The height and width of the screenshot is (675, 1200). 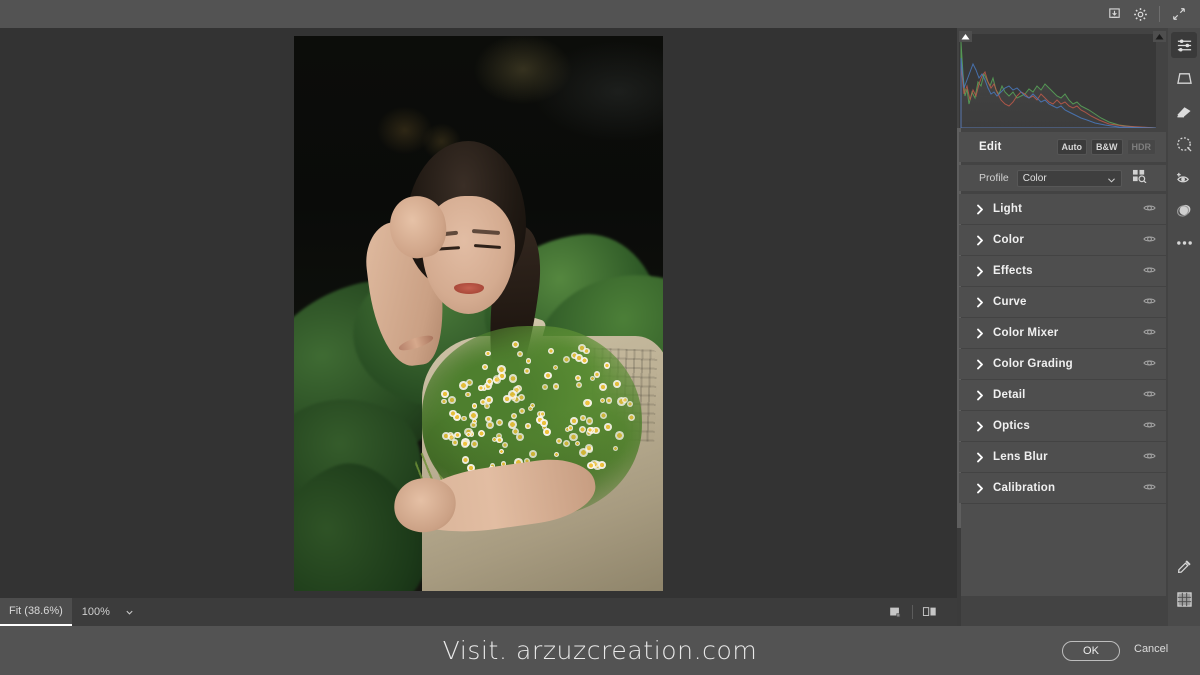 What do you see at coordinates (1141, 147) in the screenshot?
I see `hdr-button: HDR` at bounding box center [1141, 147].